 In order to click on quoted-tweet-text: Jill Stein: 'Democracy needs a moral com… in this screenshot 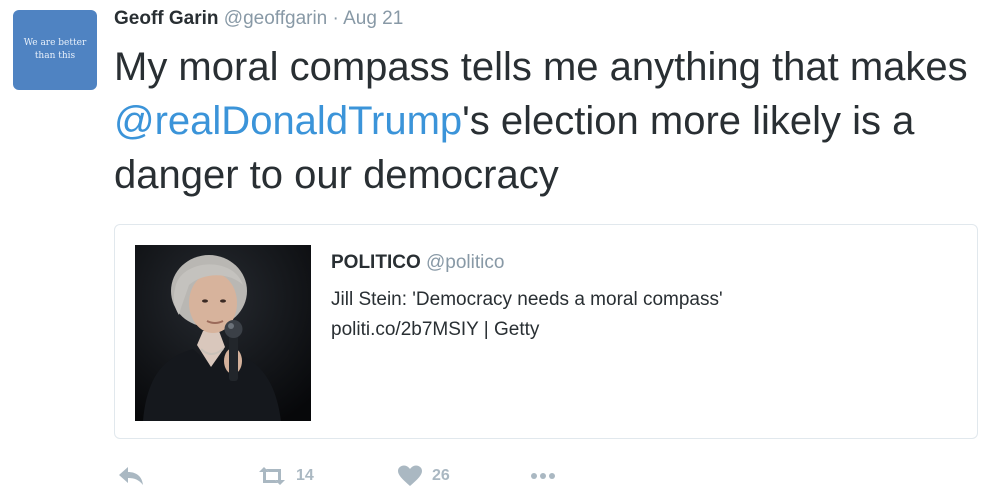, I will do `click(641, 315)`.